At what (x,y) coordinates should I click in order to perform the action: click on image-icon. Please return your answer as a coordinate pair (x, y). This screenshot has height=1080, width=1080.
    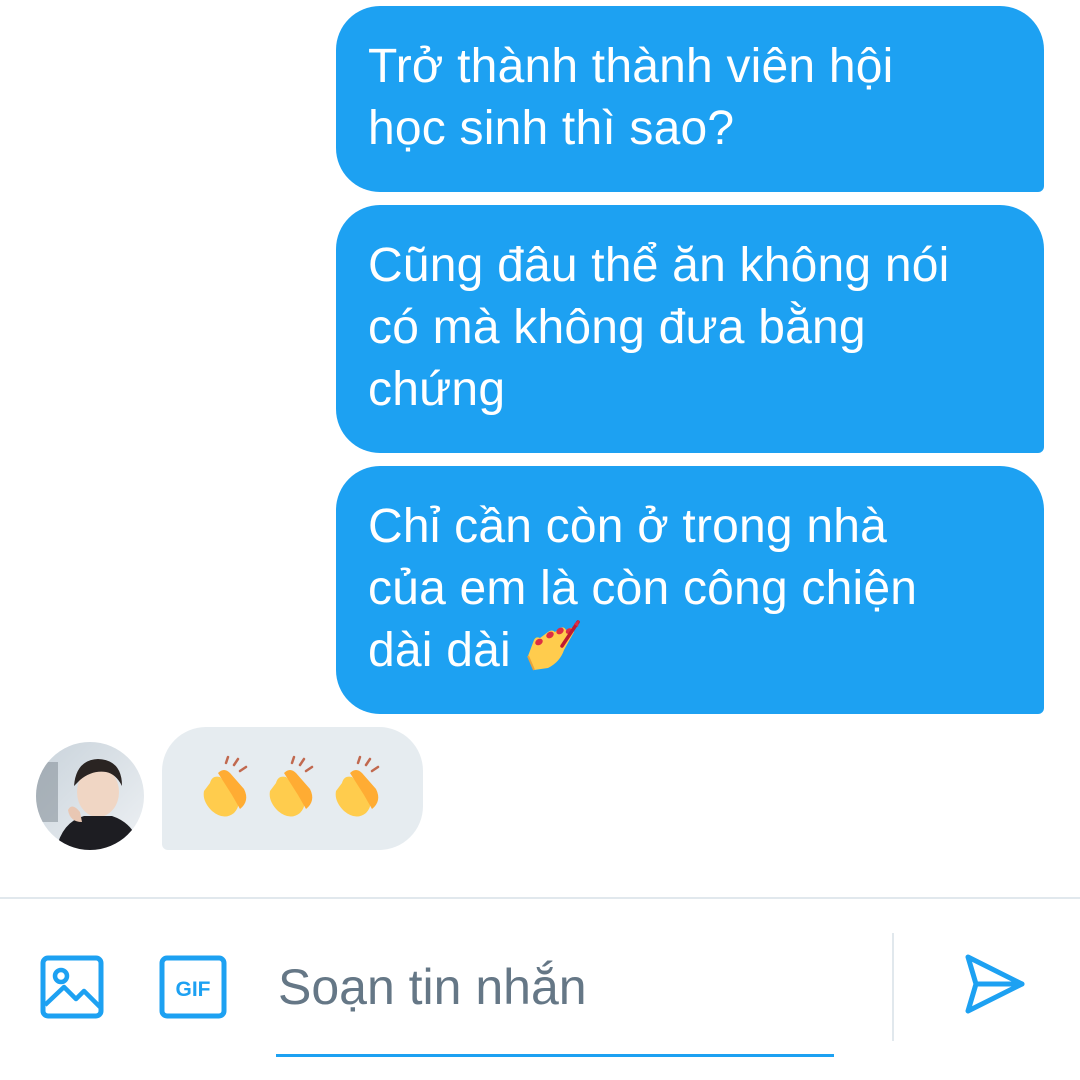
    Looking at the image, I should click on (72, 987).